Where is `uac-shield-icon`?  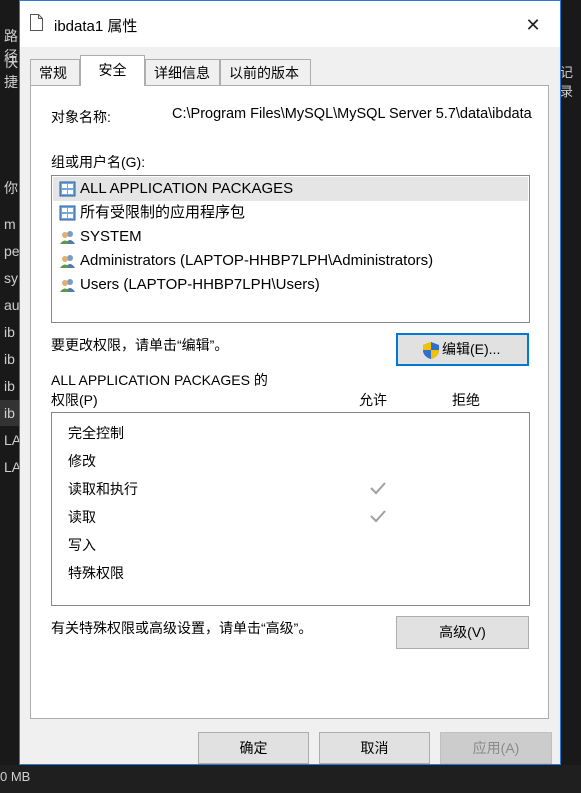
uac-shield-icon is located at coordinates (431, 350).